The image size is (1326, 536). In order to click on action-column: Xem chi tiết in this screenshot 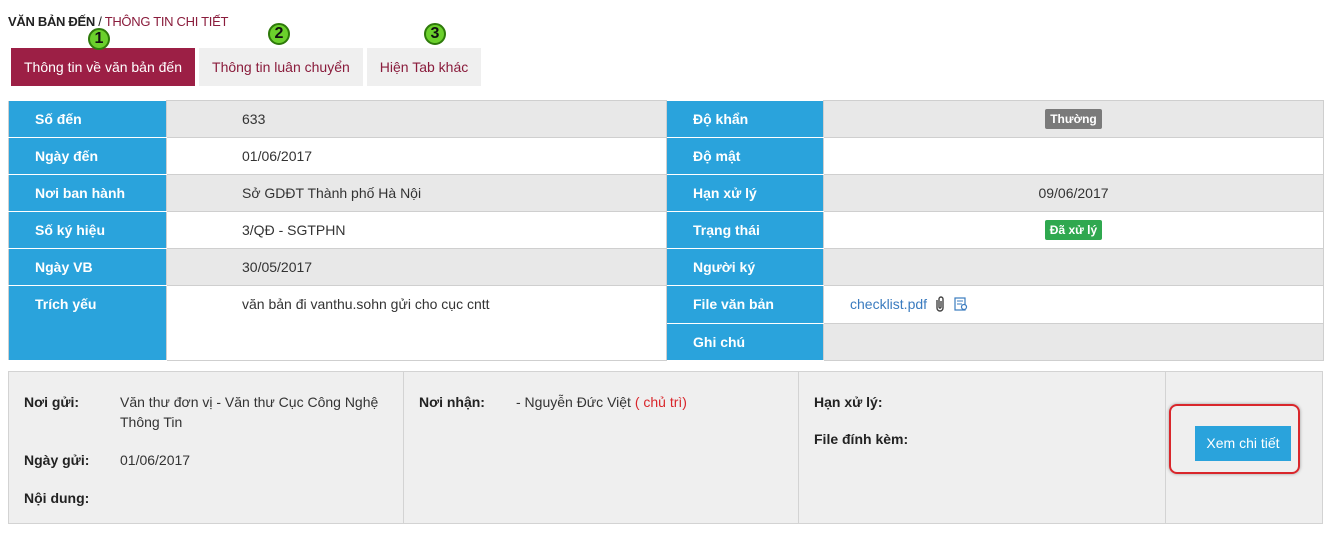, I will do `click(1244, 447)`.